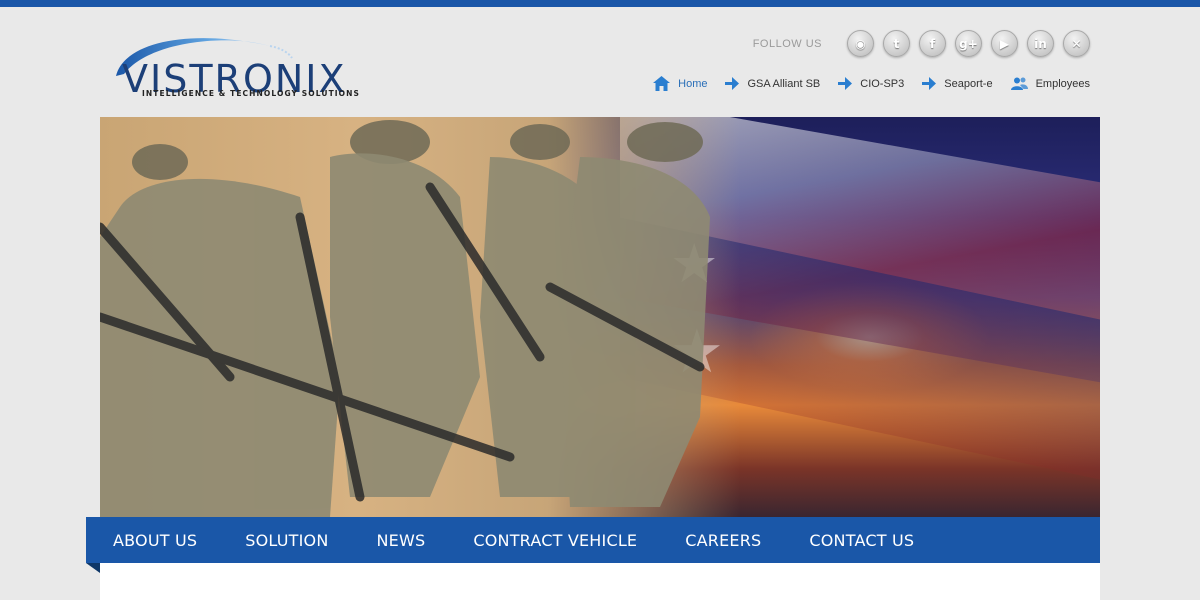  I want to click on quick-link-label: GSA Alliant SB, so click(784, 83).